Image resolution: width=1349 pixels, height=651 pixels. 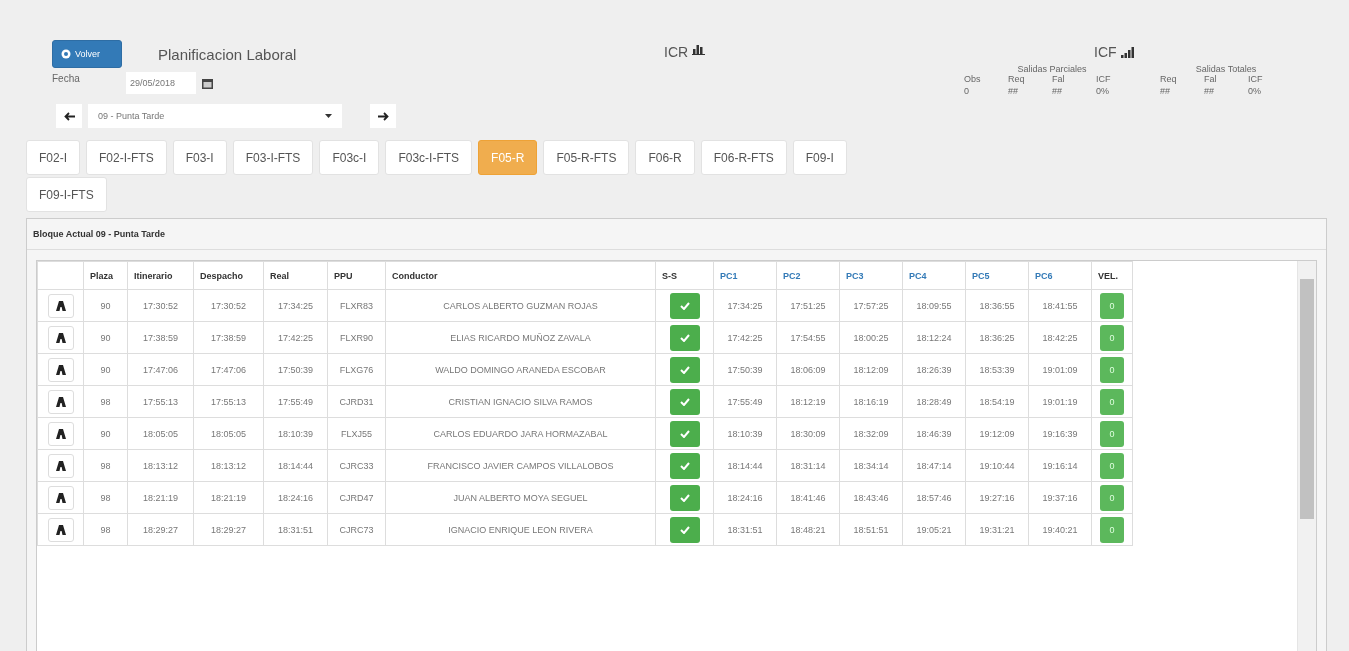 What do you see at coordinates (69, 116) in the screenshot?
I see `previous-button` at bounding box center [69, 116].